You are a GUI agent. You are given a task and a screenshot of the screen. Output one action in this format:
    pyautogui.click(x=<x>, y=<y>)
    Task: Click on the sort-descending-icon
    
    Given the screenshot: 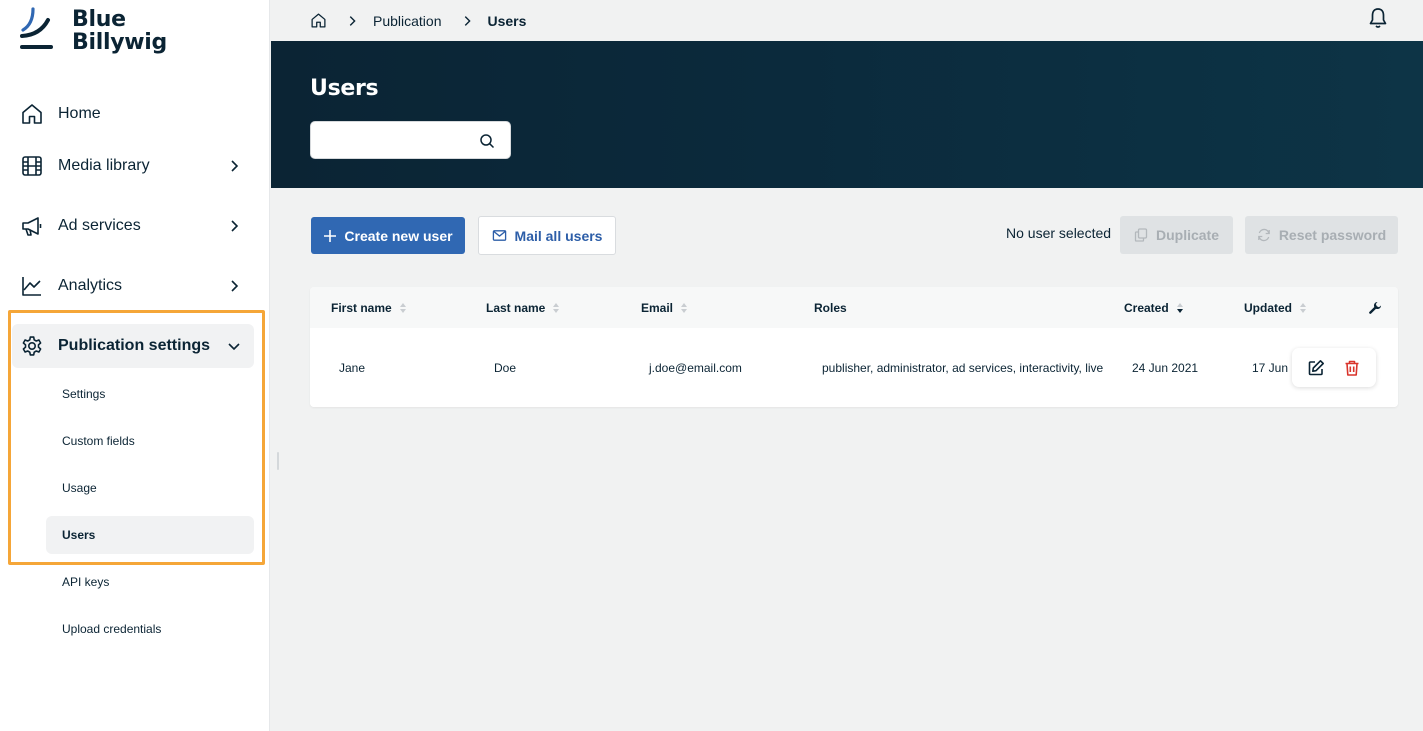 What is the action you would take?
    pyautogui.click(x=1179, y=308)
    